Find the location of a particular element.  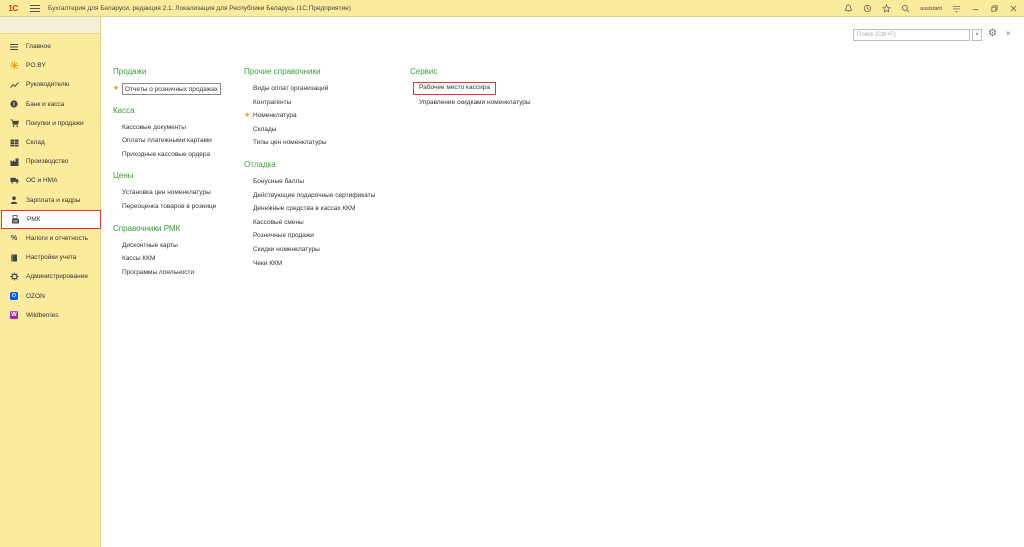

truck-icon is located at coordinates (14, 181).